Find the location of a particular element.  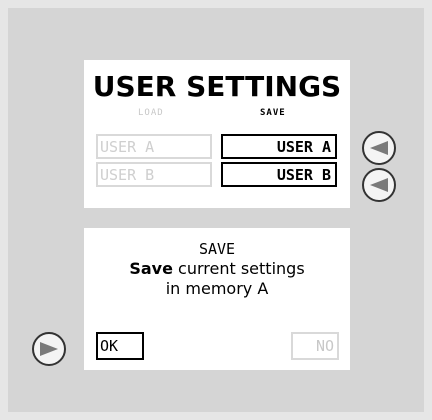

load-column-label: LOAD is located at coordinates (151, 113).